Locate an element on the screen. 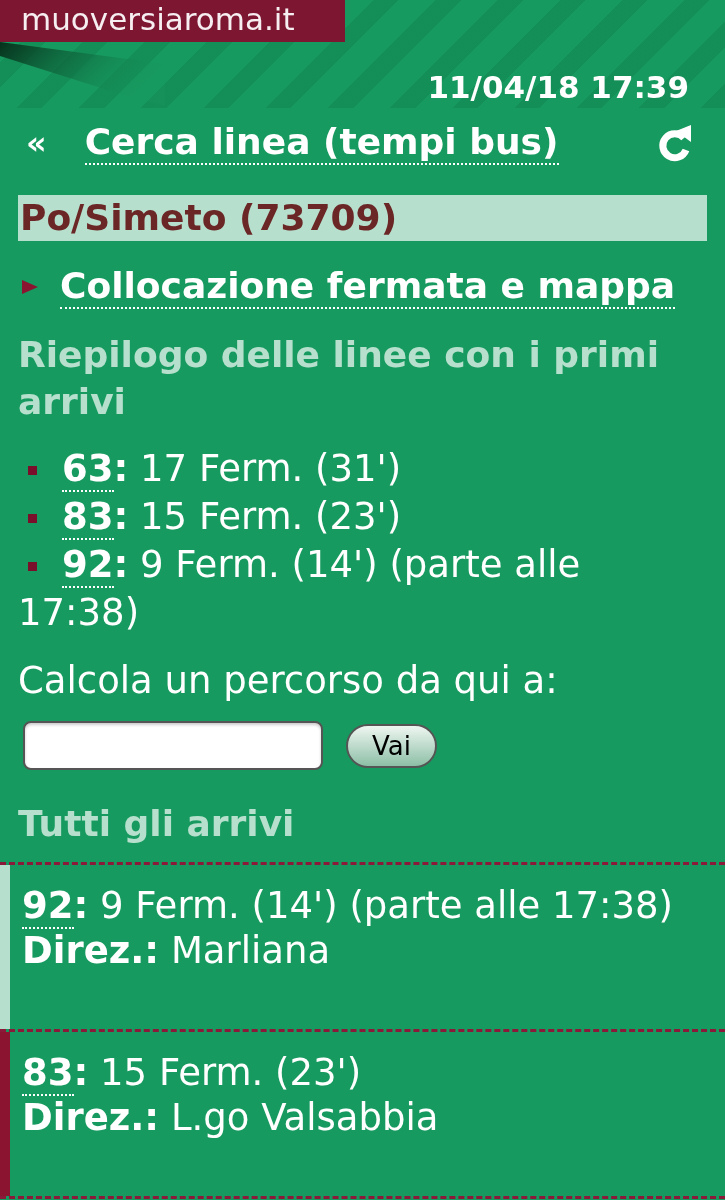 The height and width of the screenshot is (1200, 725). stop-title: Po/Simeto (73709) is located at coordinates (362, 218).